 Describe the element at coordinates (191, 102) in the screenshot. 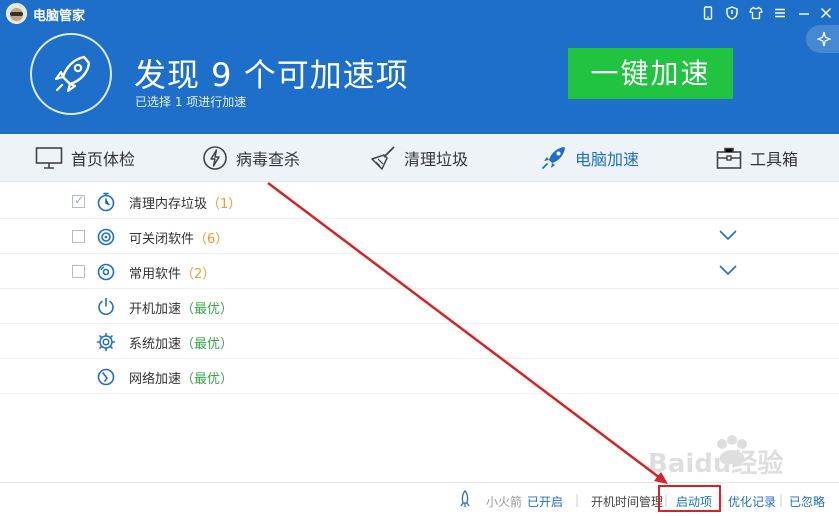

I see `selection-summary: 已选择 1 项进行加速` at that location.